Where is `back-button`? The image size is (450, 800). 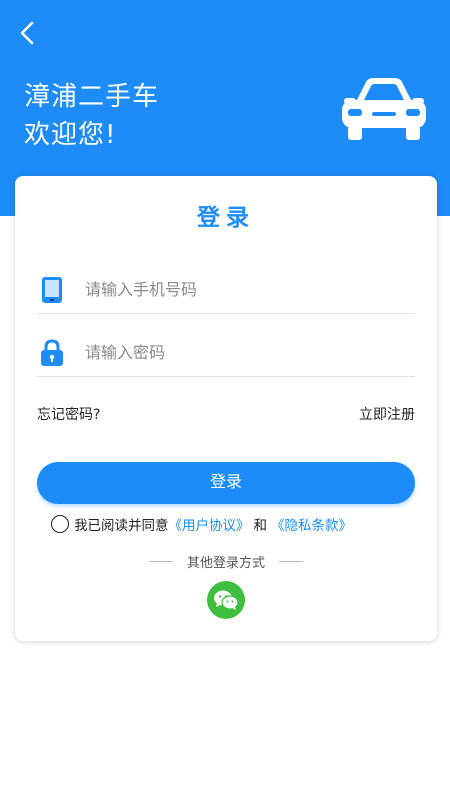 back-button is located at coordinates (27, 33).